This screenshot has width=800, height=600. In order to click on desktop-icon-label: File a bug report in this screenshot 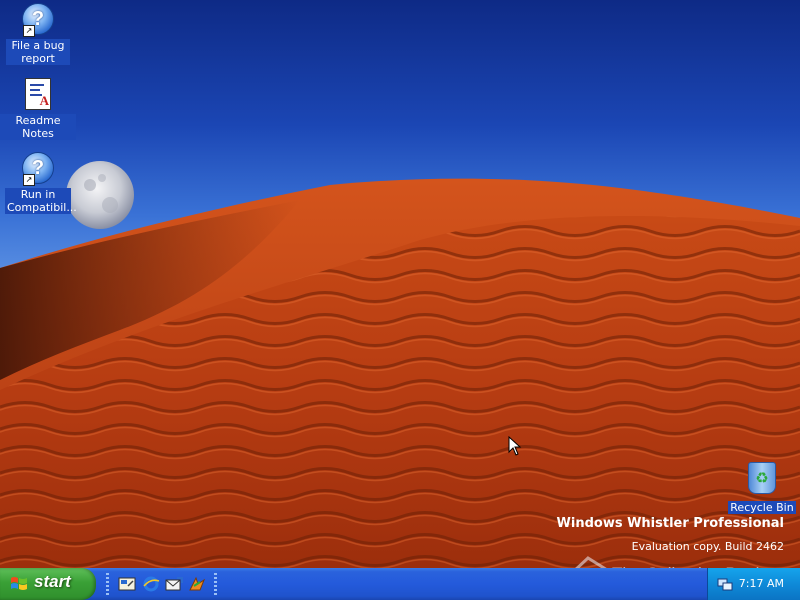, I will do `click(38, 52)`.